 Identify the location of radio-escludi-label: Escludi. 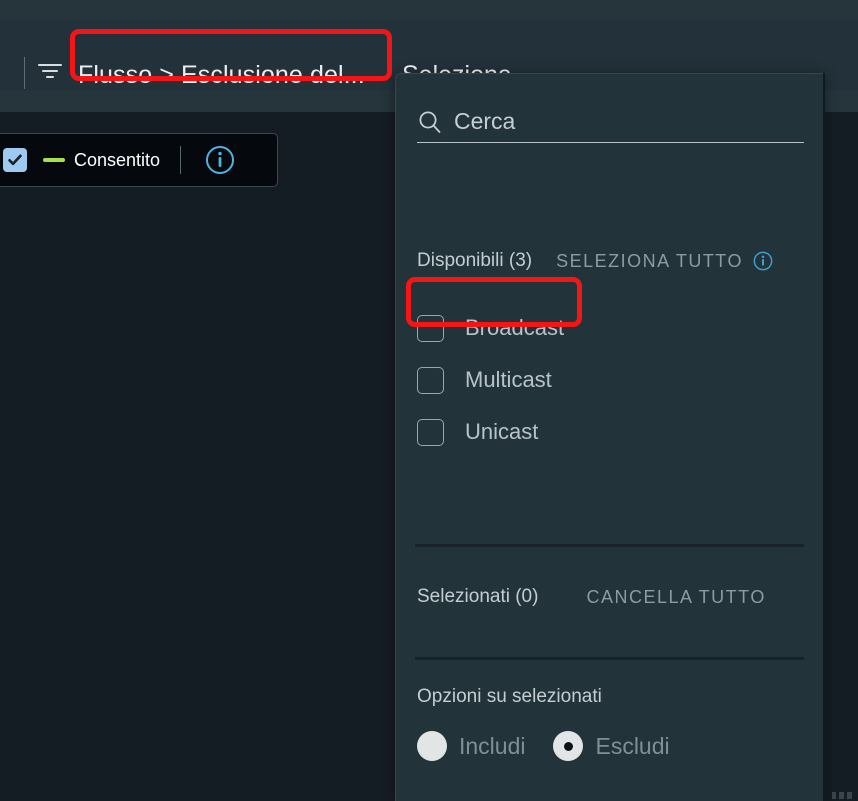
(632, 745).